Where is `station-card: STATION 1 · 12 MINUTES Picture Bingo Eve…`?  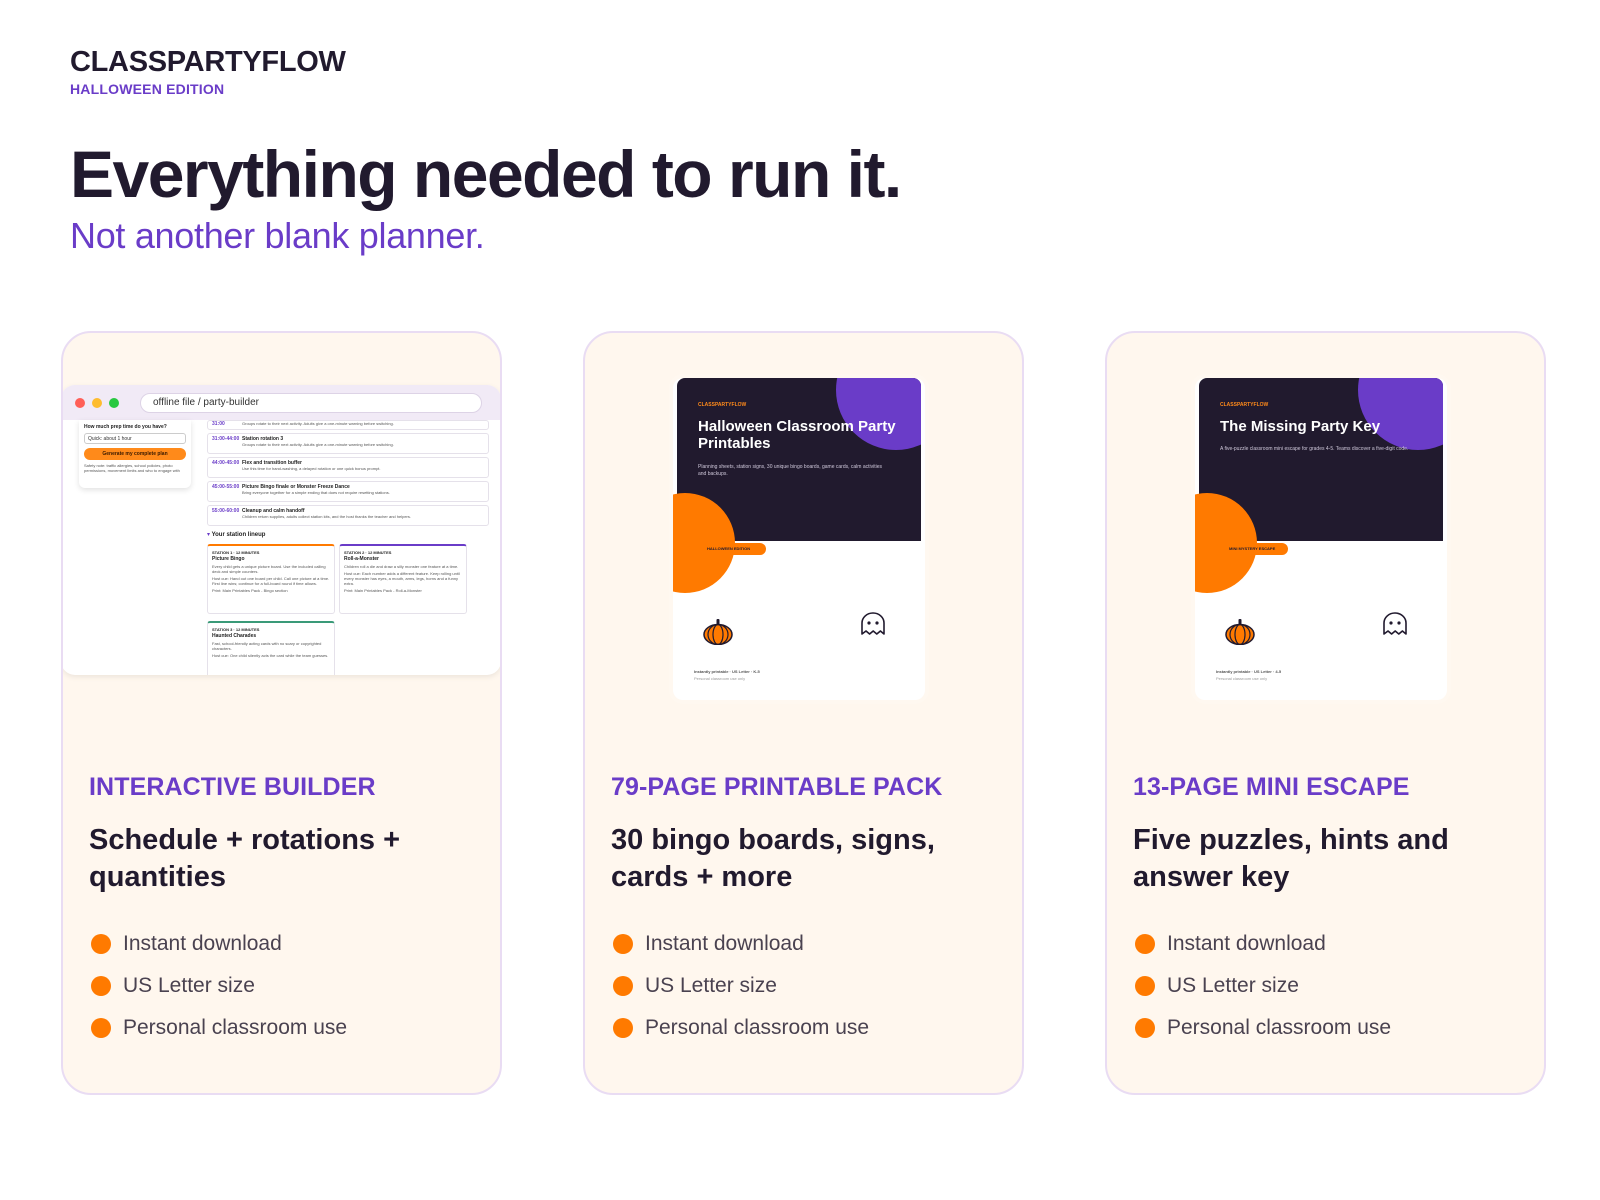
station-card: STATION 1 · 12 MINUTES Picture Bingo Eve… is located at coordinates (271, 579).